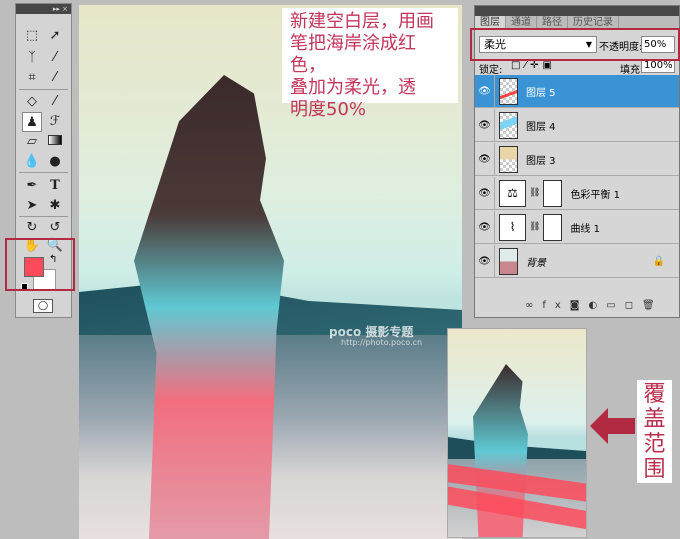  I want to click on fill-label: 填充:, so click(632, 70).